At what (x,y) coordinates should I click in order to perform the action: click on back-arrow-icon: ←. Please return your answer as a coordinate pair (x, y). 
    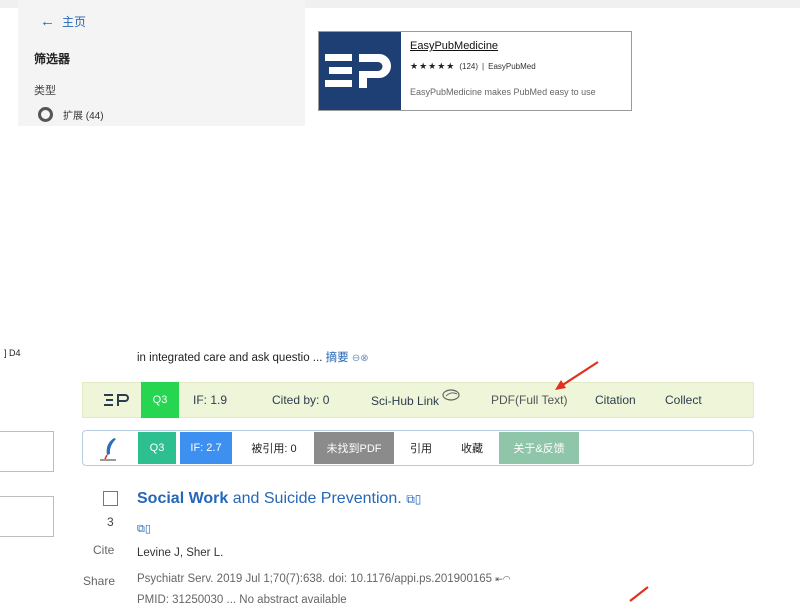
    Looking at the image, I should click on (47, 21).